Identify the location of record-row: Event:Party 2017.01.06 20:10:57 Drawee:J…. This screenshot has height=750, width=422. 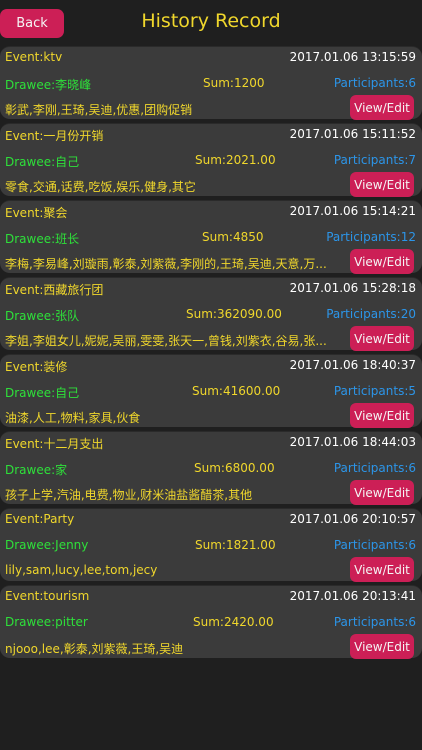
(211, 545).